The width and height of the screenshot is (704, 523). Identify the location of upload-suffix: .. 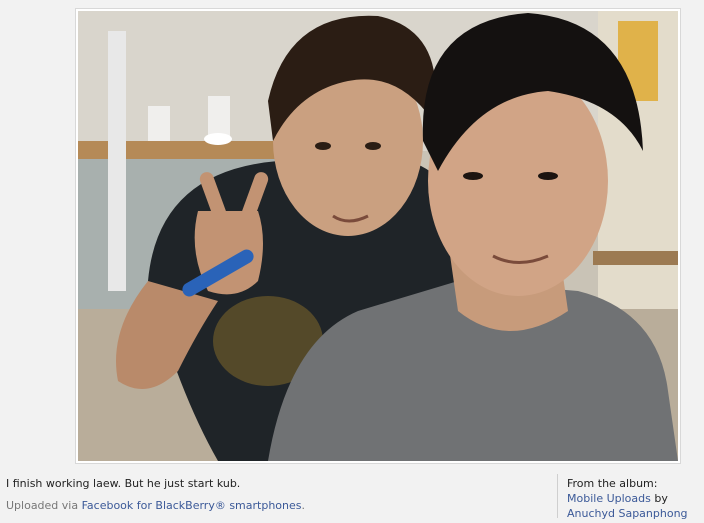
(303, 505).